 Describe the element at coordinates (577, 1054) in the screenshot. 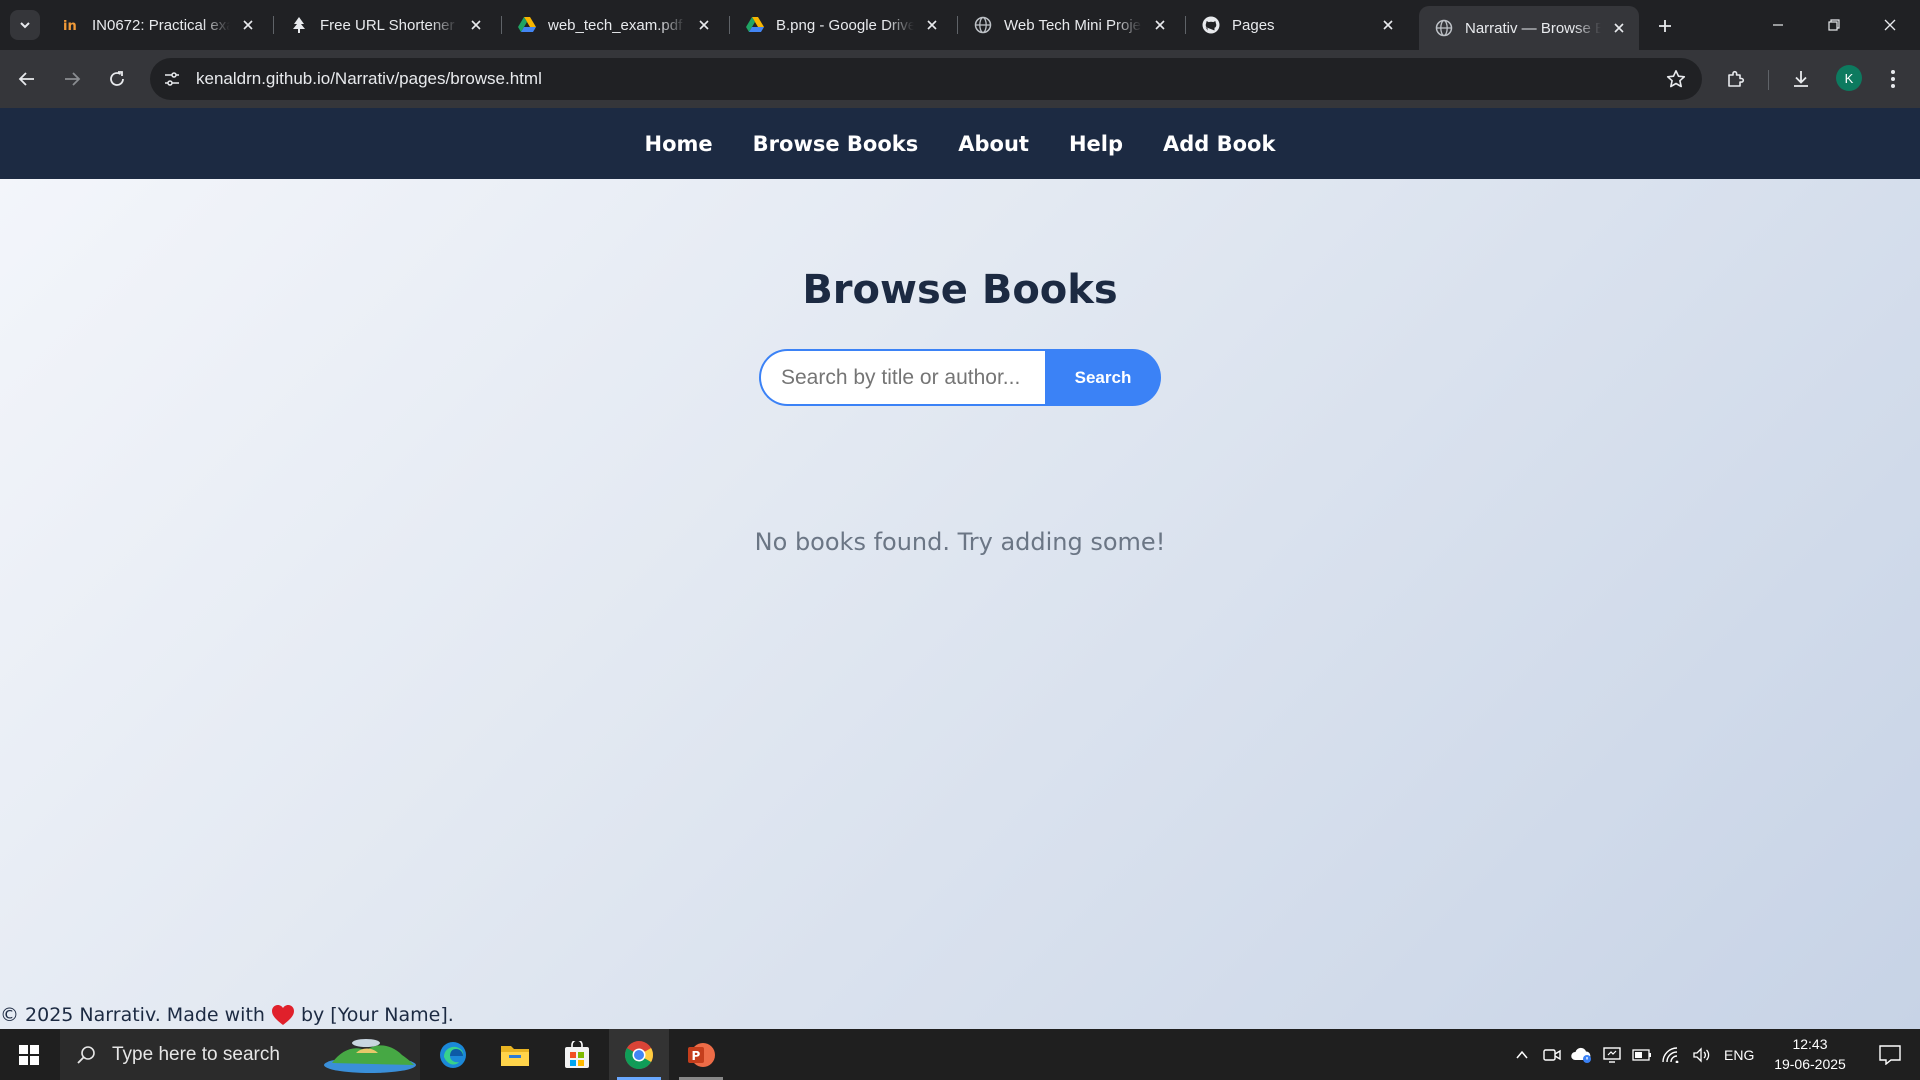

I see `taskbar-microsoft-store` at that location.